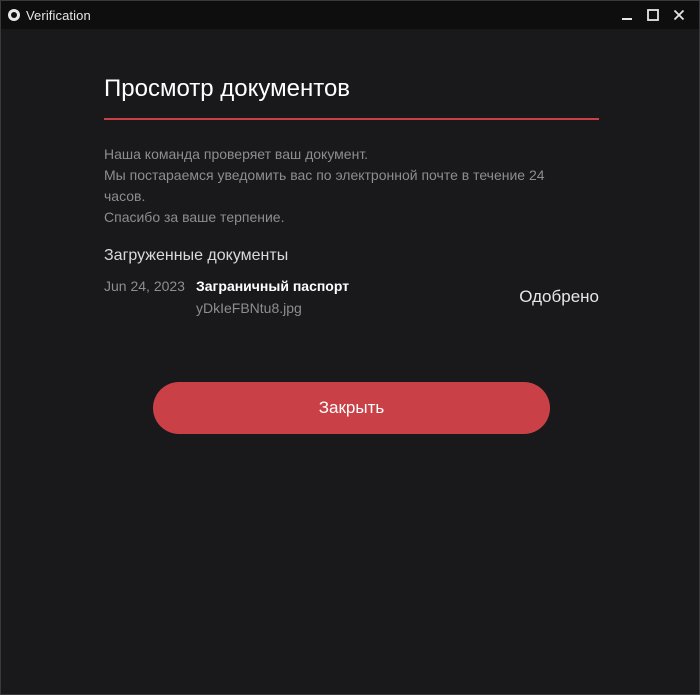  What do you see at coordinates (14, 15) in the screenshot?
I see `app-icon` at bounding box center [14, 15].